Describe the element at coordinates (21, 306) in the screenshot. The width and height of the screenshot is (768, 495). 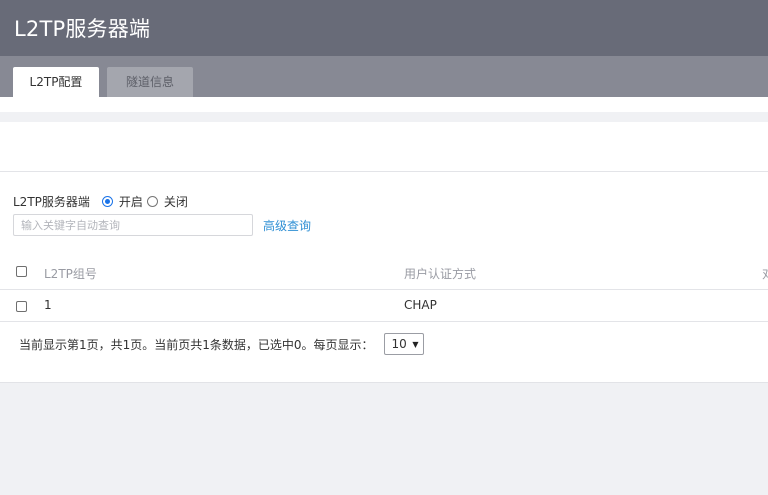
I see `row-checkbox` at that location.